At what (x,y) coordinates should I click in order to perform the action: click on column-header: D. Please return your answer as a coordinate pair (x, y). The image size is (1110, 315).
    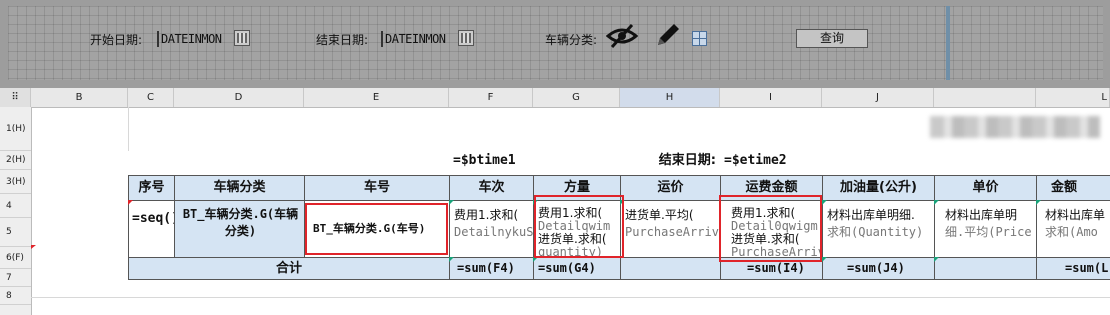
    Looking at the image, I should click on (239, 97).